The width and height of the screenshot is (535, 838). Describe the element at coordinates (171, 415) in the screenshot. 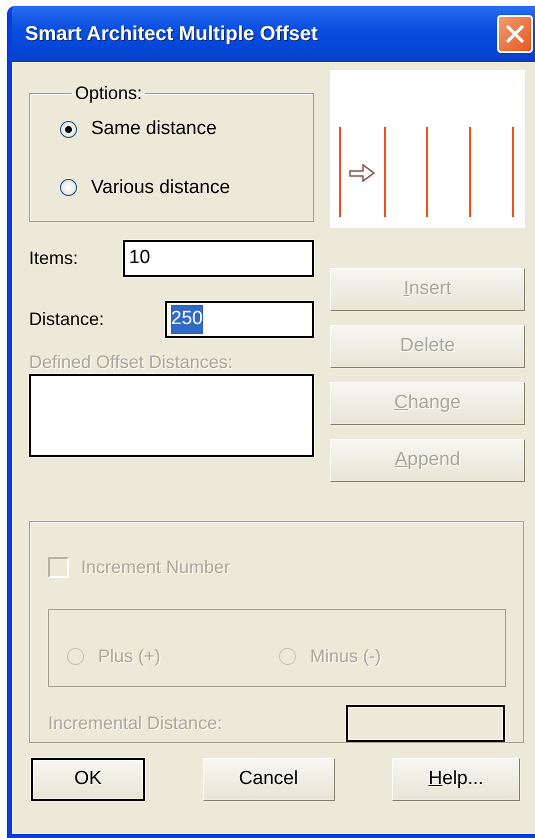

I see `offset-distances-list` at that location.